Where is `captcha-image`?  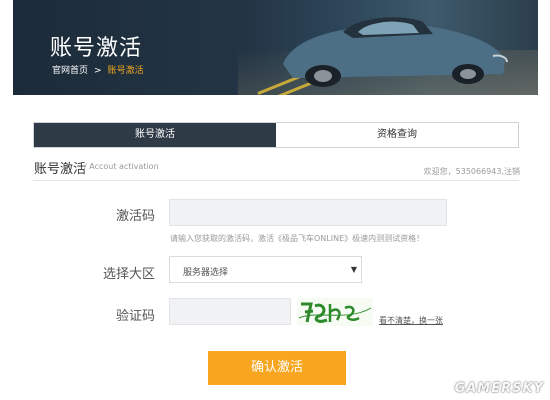 captcha-image is located at coordinates (335, 312).